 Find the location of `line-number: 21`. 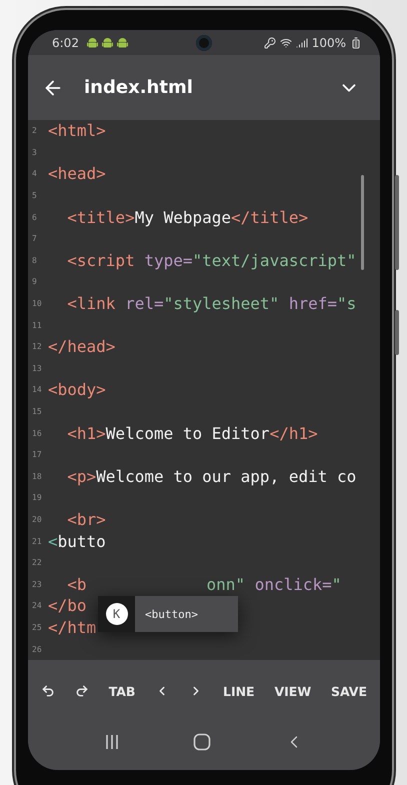

line-number: 21 is located at coordinates (37, 541).